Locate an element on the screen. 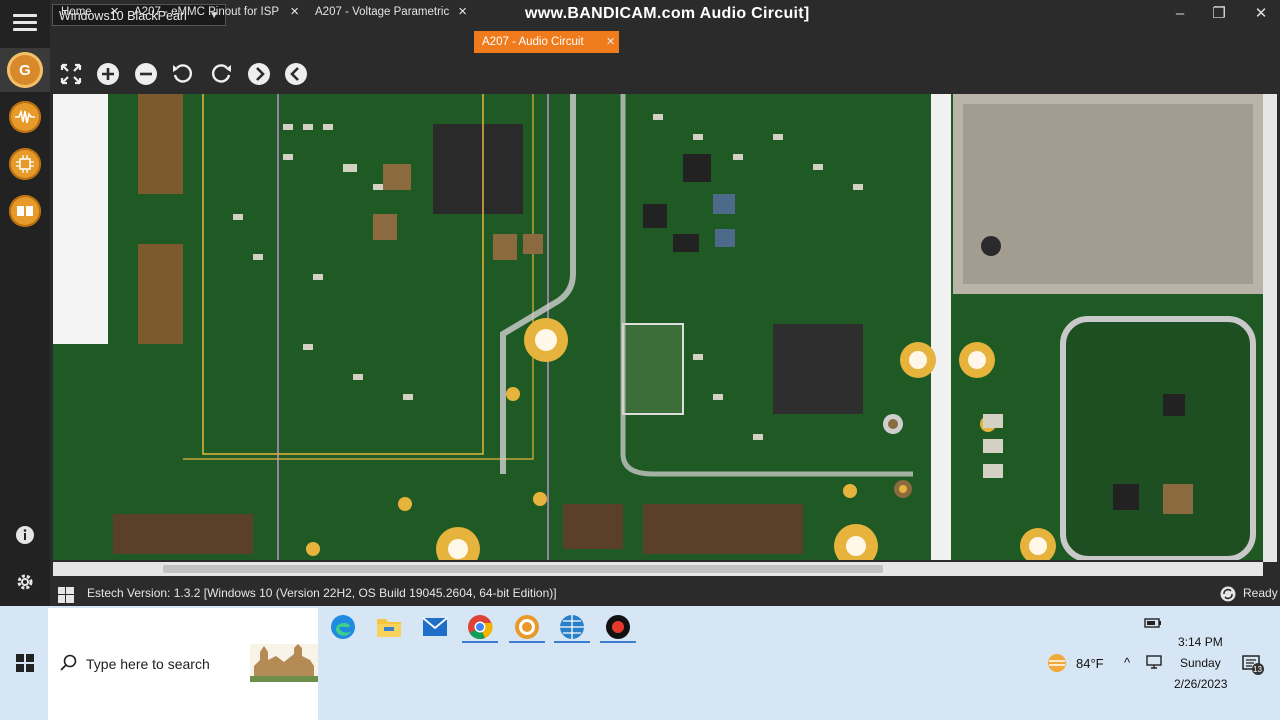 The image size is (1280, 720). monitor-icon is located at coordinates (1154, 662).